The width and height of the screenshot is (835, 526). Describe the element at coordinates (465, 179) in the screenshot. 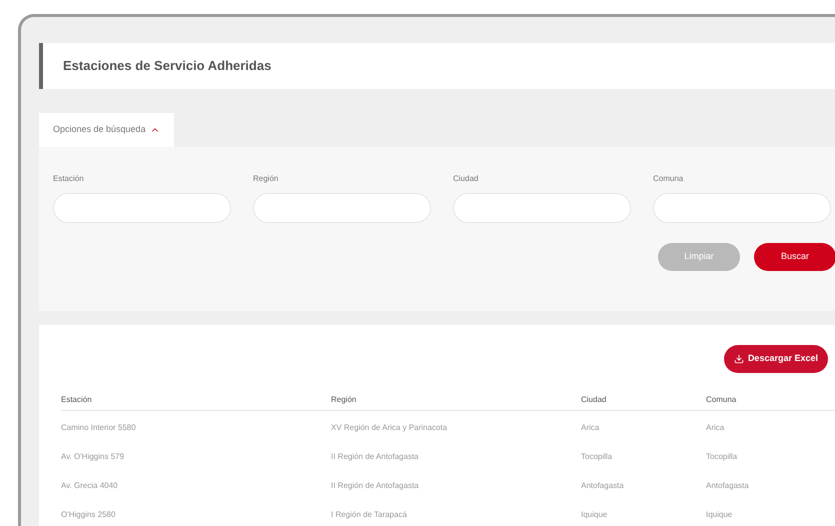

I see `field-label: Ciudad` at that location.